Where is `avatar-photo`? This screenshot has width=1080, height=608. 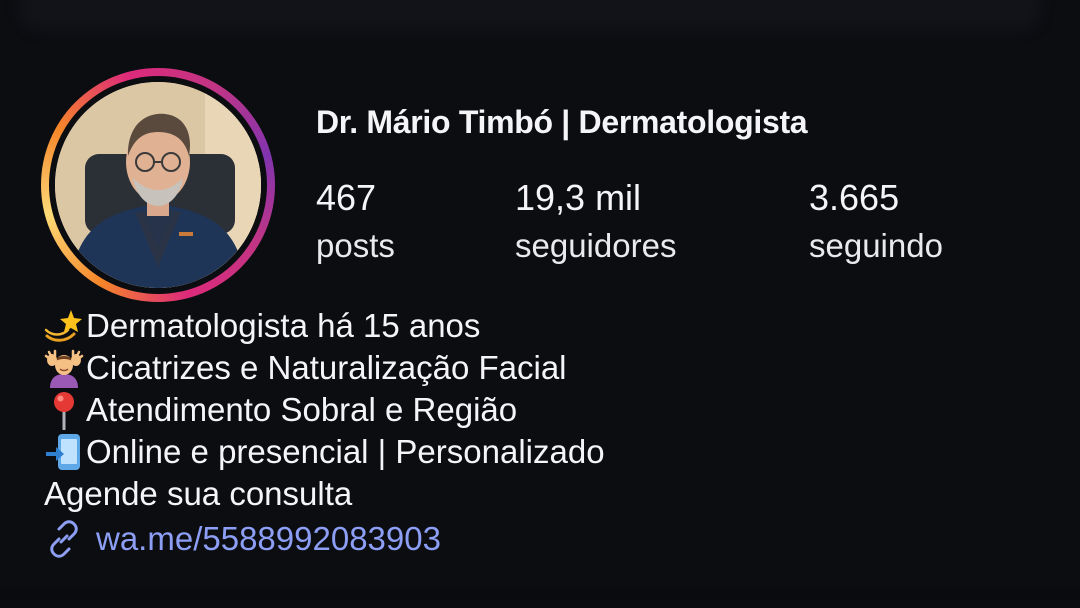
avatar-photo is located at coordinates (158, 185).